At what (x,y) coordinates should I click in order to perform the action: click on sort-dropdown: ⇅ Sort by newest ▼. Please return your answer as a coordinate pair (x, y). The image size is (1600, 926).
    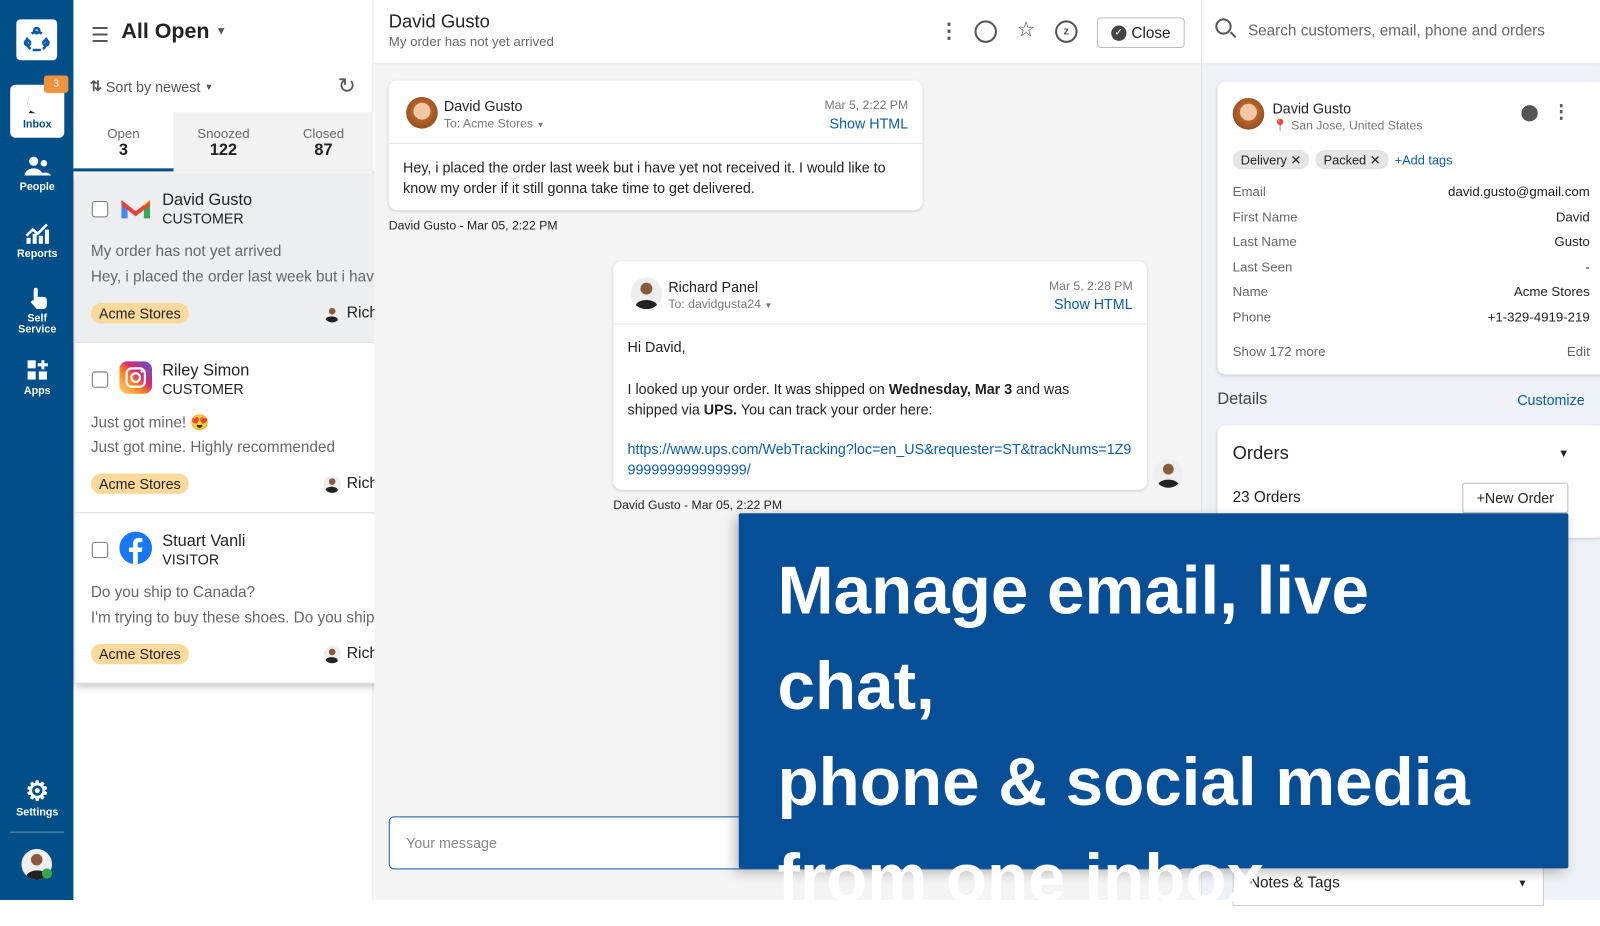
    Looking at the image, I should click on (152, 86).